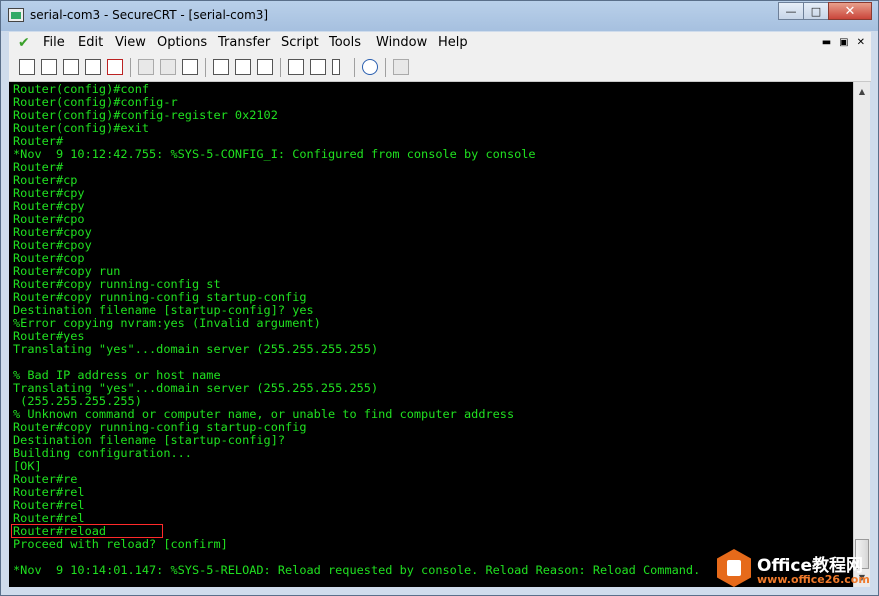 This screenshot has height=596, width=879. What do you see at coordinates (27, 466) in the screenshot?
I see `terminal-line: [OK]` at bounding box center [27, 466].